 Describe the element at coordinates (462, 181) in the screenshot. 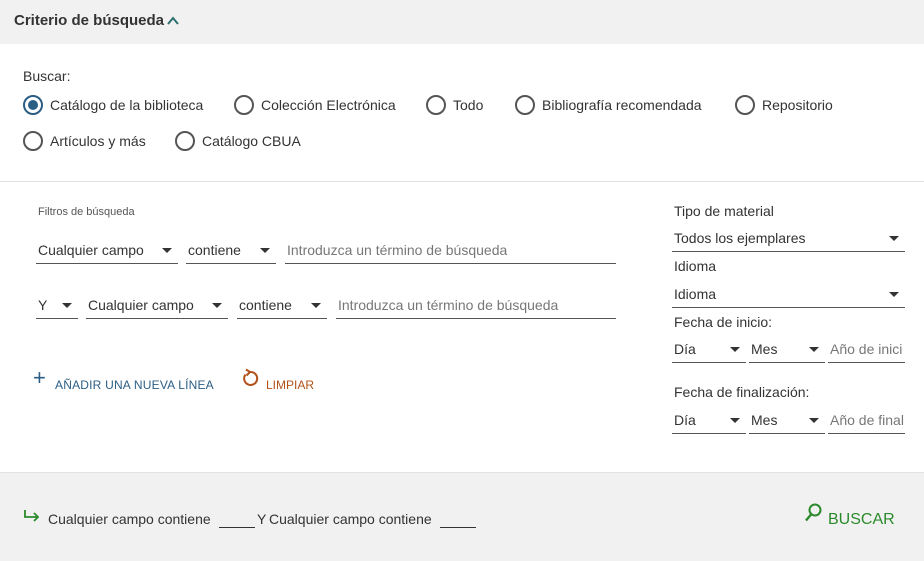

I see `section-divider` at that location.